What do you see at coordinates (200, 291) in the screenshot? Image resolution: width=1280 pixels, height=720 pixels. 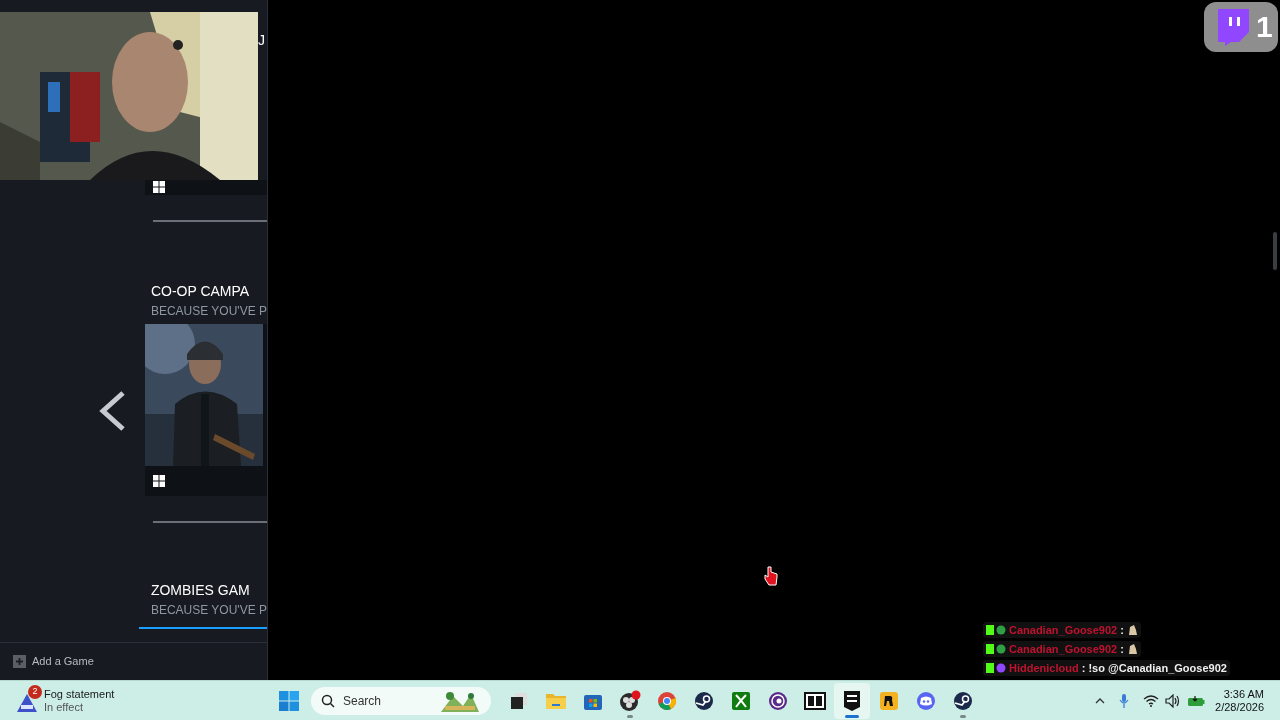 I see `section-title: CO-OP CAMPA` at bounding box center [200, 291].